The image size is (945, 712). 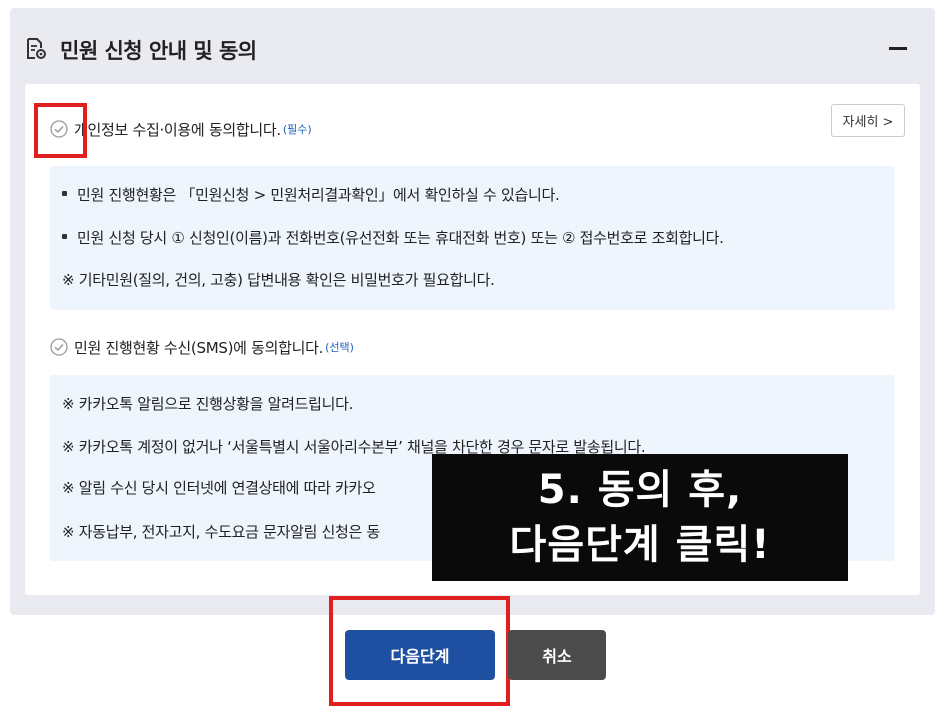 What do you see at coordinates (158, 51) in the screenshot?
I see `section-title: 민원 신청 안내 및 동의` at bounding box center [158, 51].